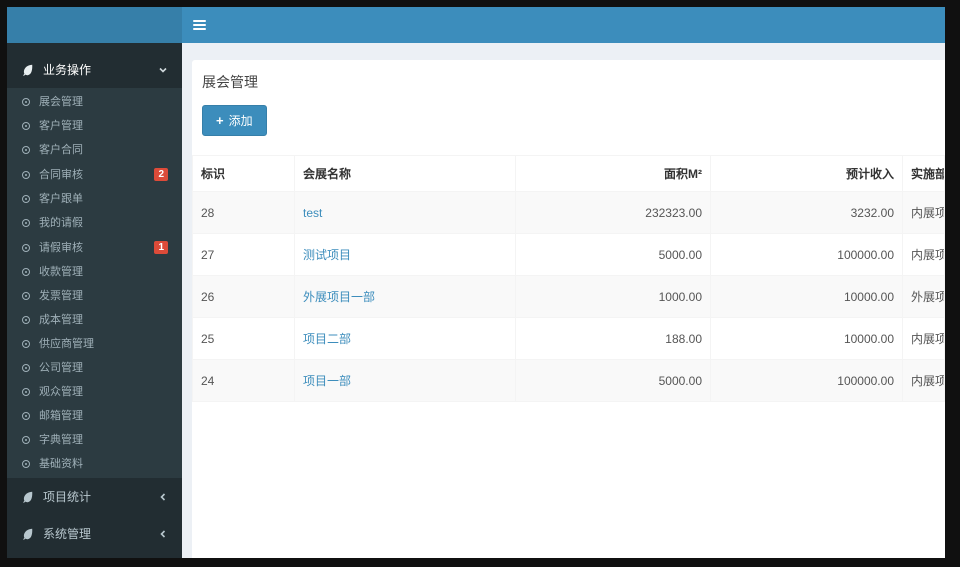  Describe the element at coordinates (243, 173) in the screenshot. I see `column-header-id: 标识` at that location.